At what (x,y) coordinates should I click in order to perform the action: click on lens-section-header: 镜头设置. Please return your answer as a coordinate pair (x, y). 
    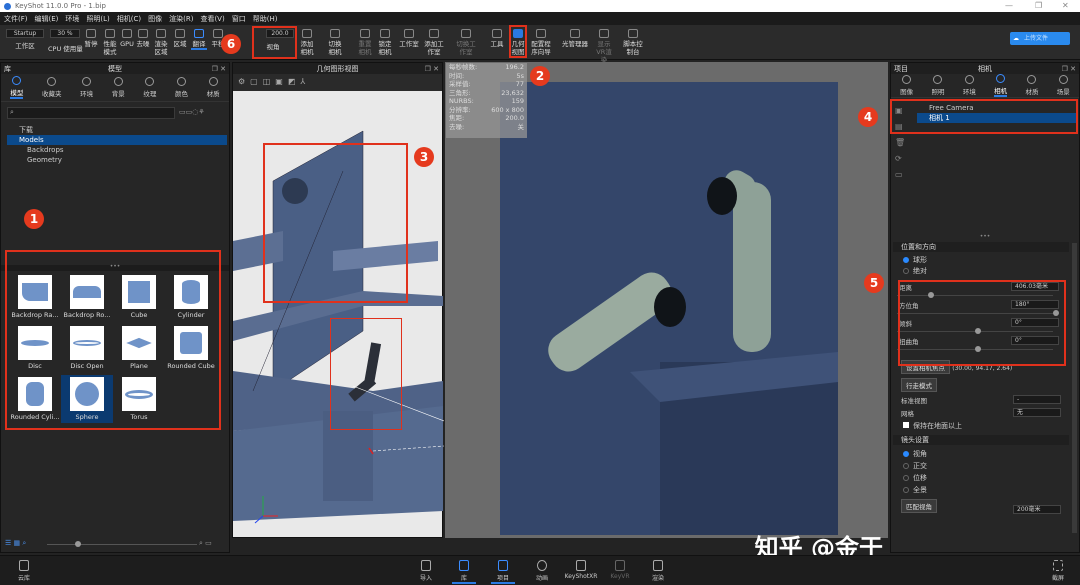
    Looking at the image, I should click on (981, 440).